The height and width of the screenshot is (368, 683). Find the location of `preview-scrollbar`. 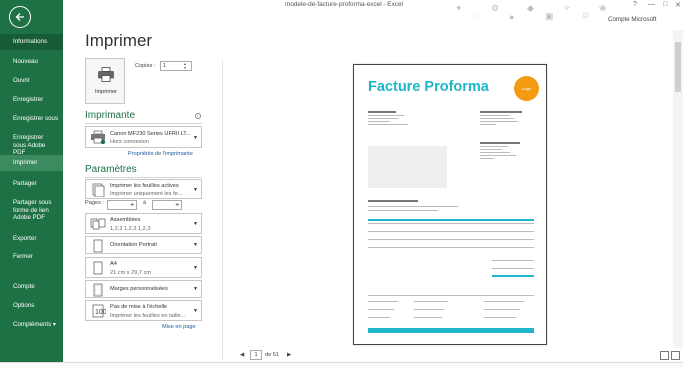

preview-scrollbar is located at coordinates (678, 189).